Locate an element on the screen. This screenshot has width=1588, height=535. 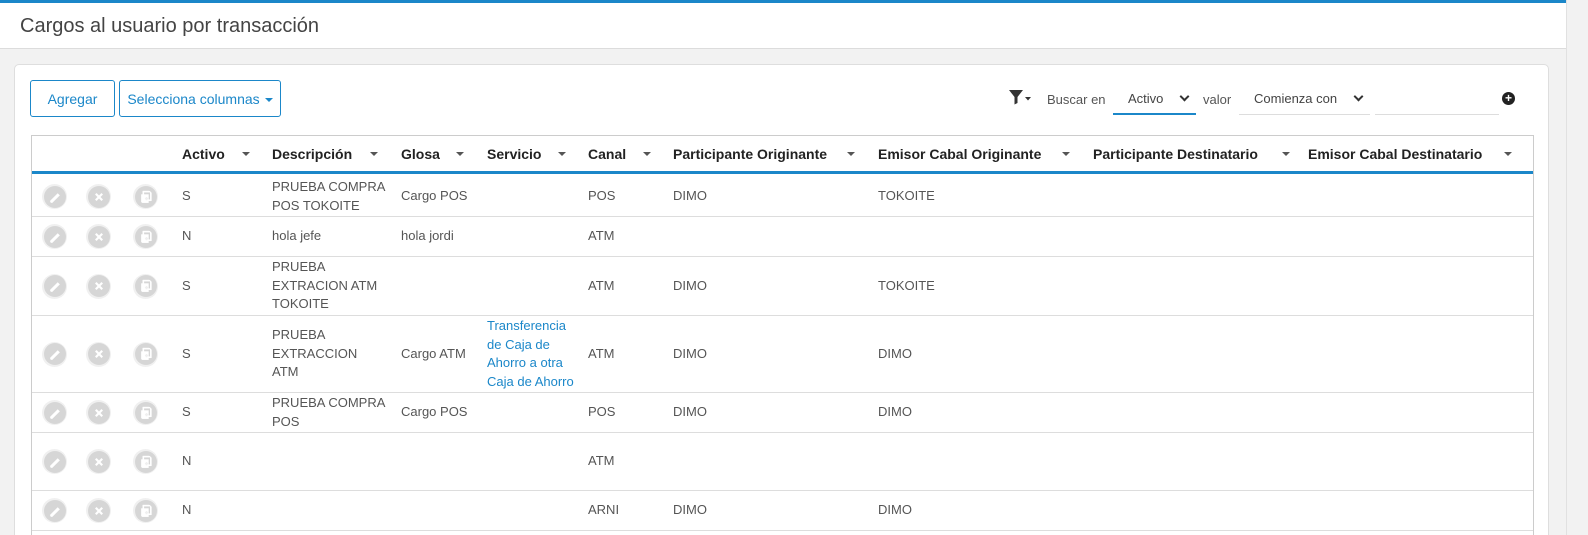
window-scrollbar is located at coordinates (1577, 267).